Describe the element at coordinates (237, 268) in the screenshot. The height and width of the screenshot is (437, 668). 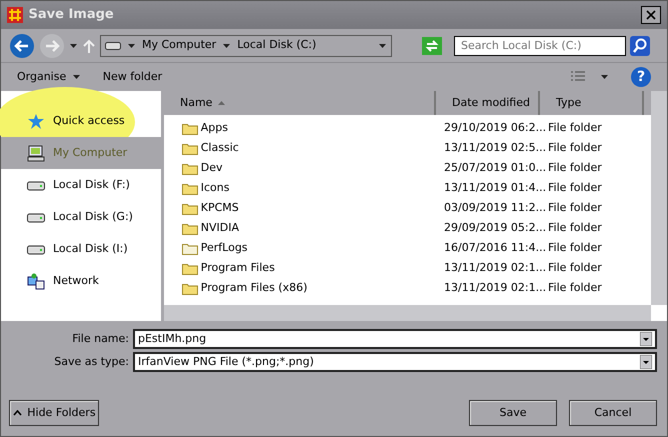
I see `file-name: Program Files` at that location.